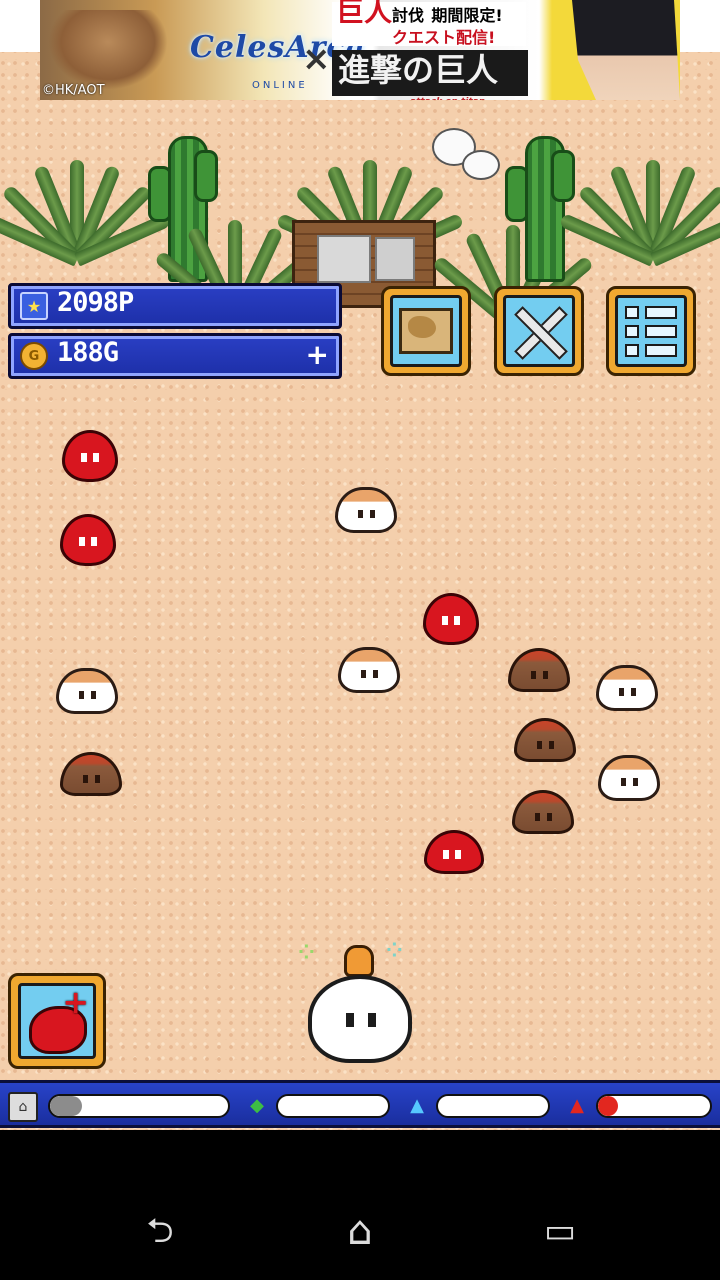  What do you see at coordinates (34, 356) in the screenshot?
I see `coin-icon: G` at bounding box center [34, 356].